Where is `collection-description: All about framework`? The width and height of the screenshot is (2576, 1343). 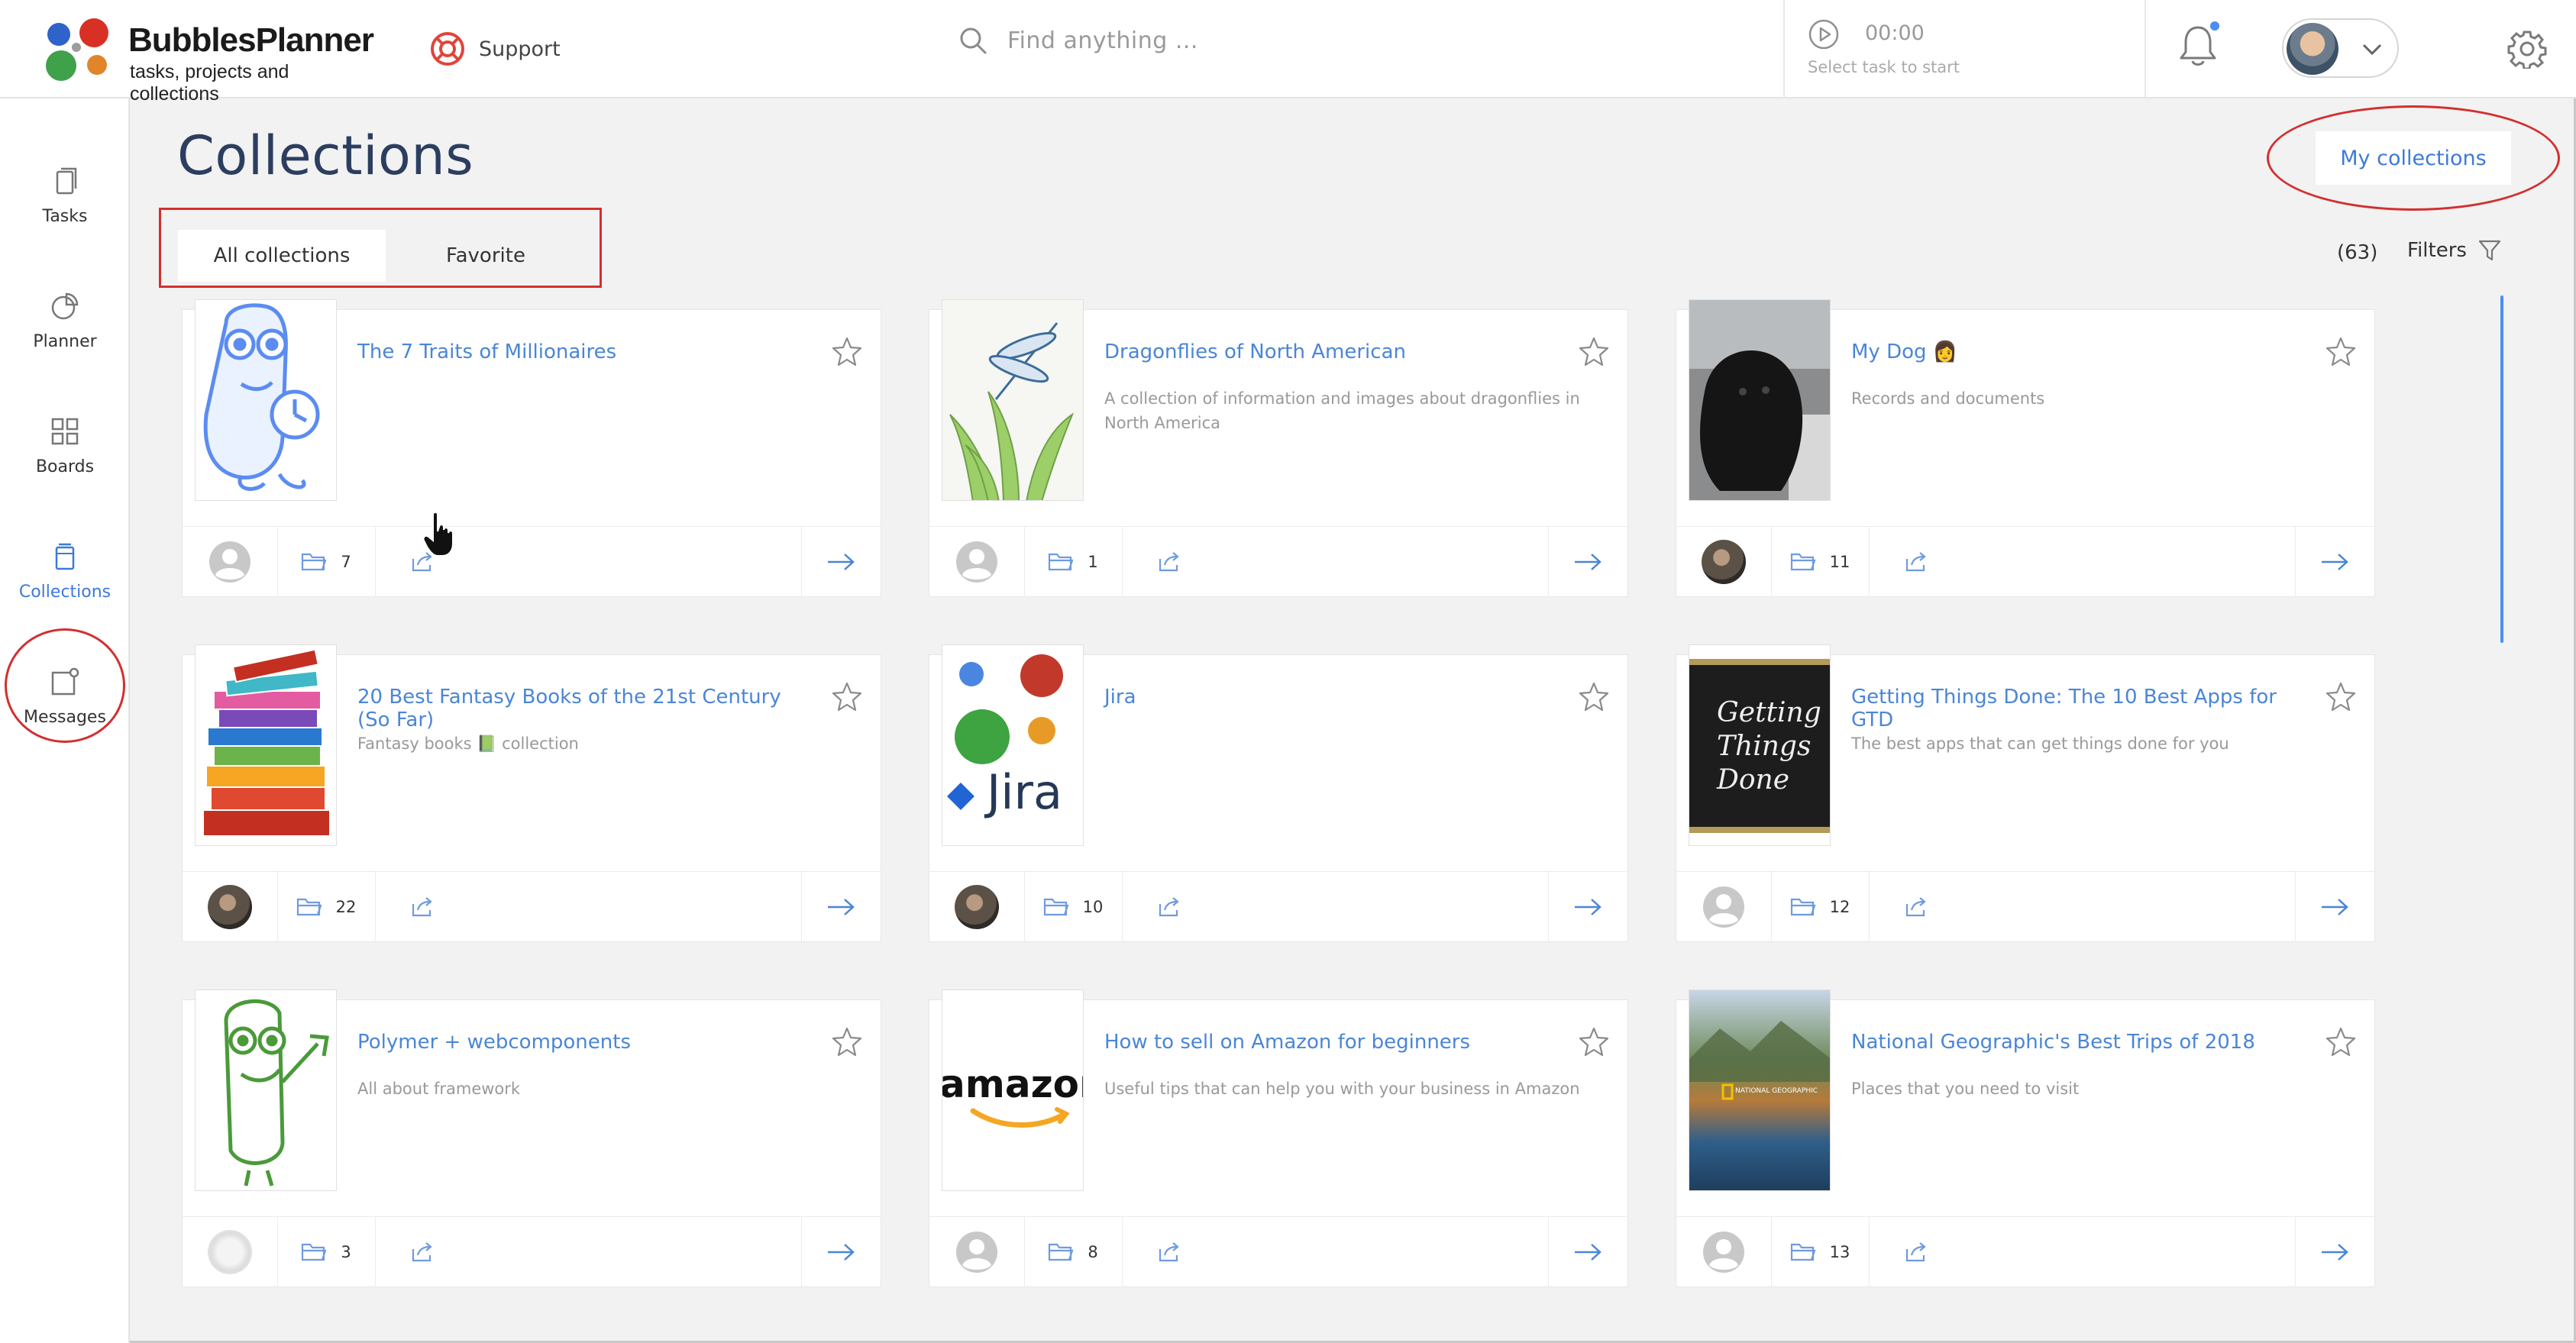 collection-description: All about framework is located at coordinates (439, 1089).